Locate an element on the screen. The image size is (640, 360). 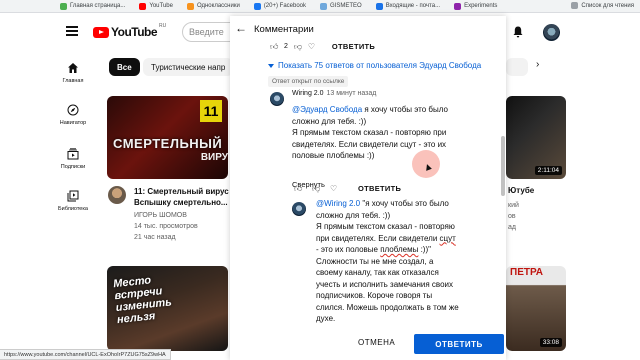
compass-icon is located at coordinates (73, 110).